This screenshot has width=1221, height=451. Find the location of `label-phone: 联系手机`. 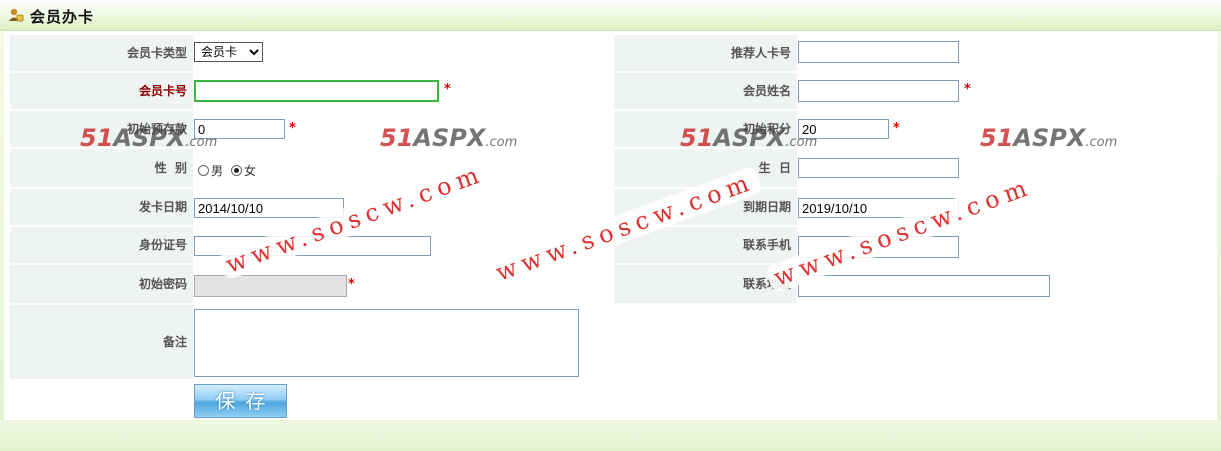

label-phone: 联系手机 is located at coordinates (705, 245).